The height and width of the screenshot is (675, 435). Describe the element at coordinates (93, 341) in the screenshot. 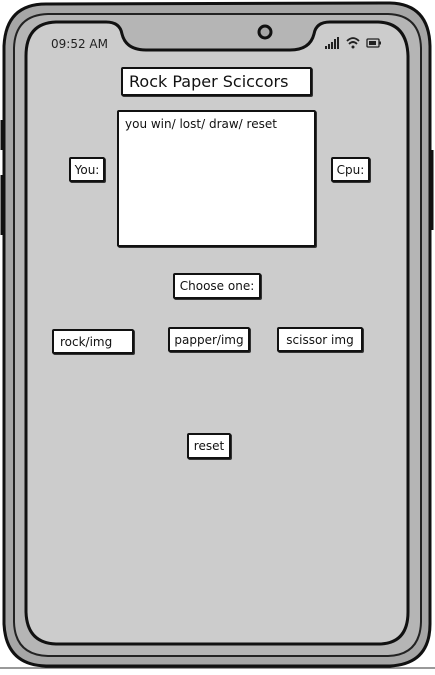

I see `rock-button: rock/img` at that location.